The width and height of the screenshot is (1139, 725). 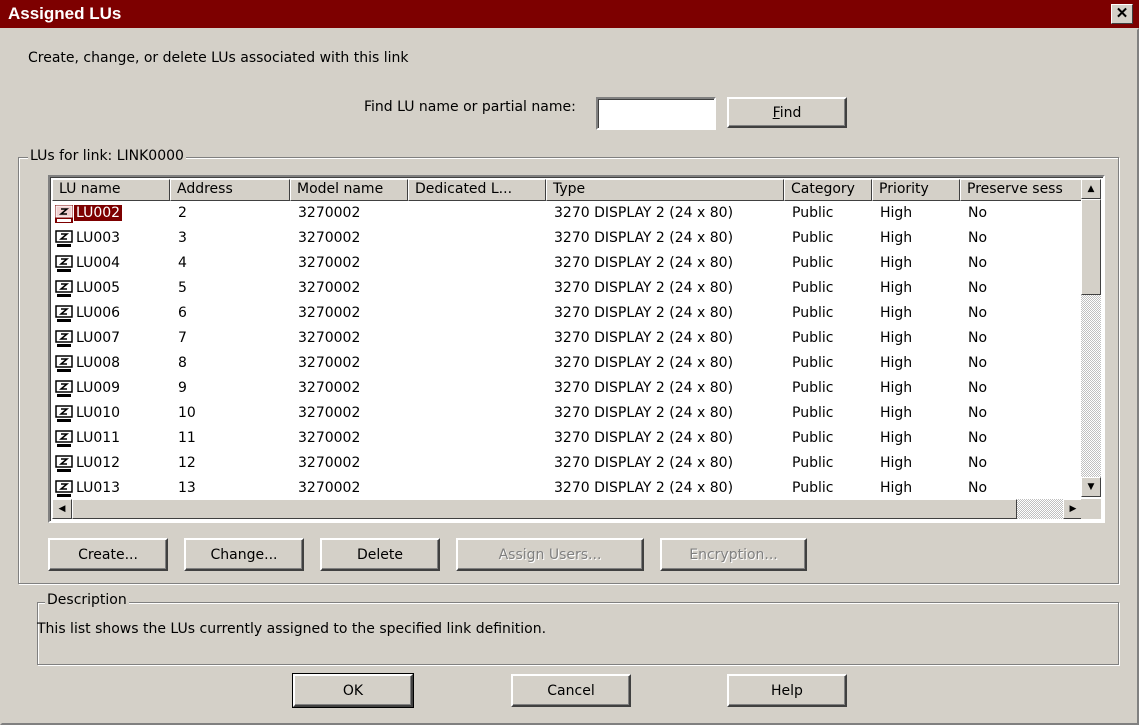 What do you see at coordinates (1091, 338) in the screenshot?
I see `vertical-scrollbar: ▲ ▼` at bounding box center [1091, 338].